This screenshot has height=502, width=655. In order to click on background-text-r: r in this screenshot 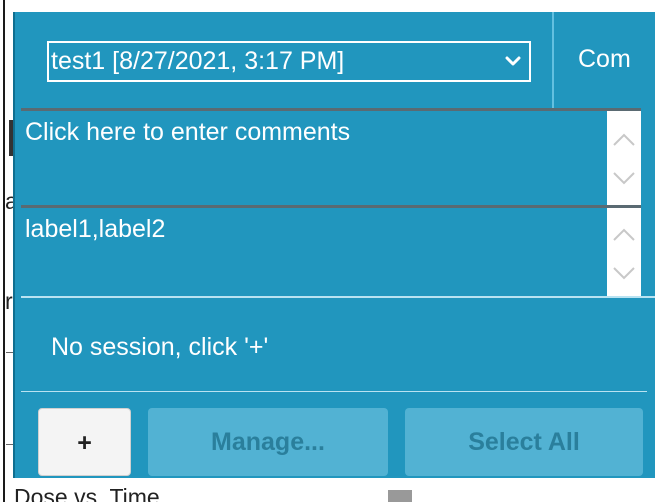, I will do `click(9, 301)`.